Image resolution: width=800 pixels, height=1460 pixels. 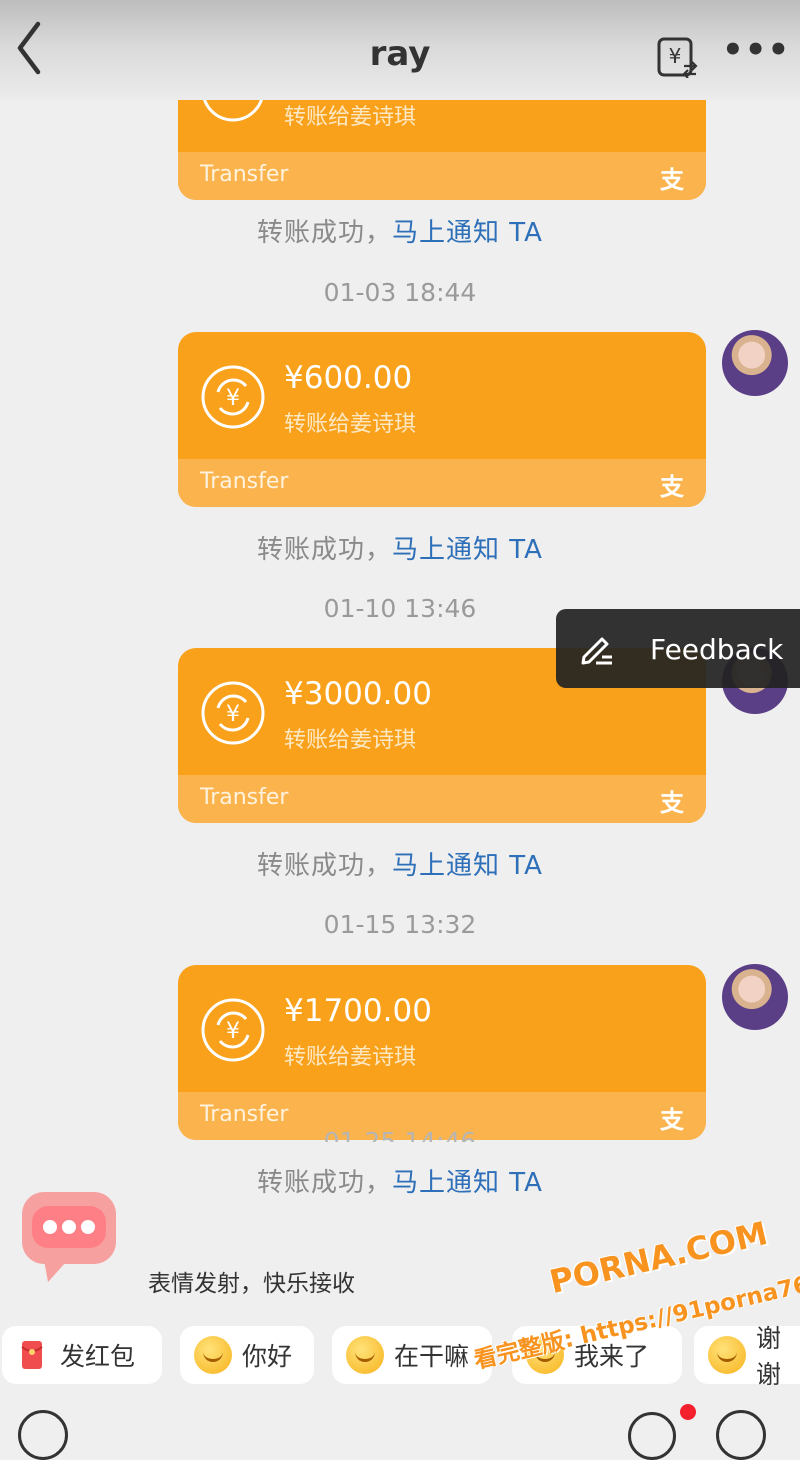 What do you see at coordinates (213, 1355) in the screenshot?
I see `wink-emoji-icon` at bounding box center [213, 1355].